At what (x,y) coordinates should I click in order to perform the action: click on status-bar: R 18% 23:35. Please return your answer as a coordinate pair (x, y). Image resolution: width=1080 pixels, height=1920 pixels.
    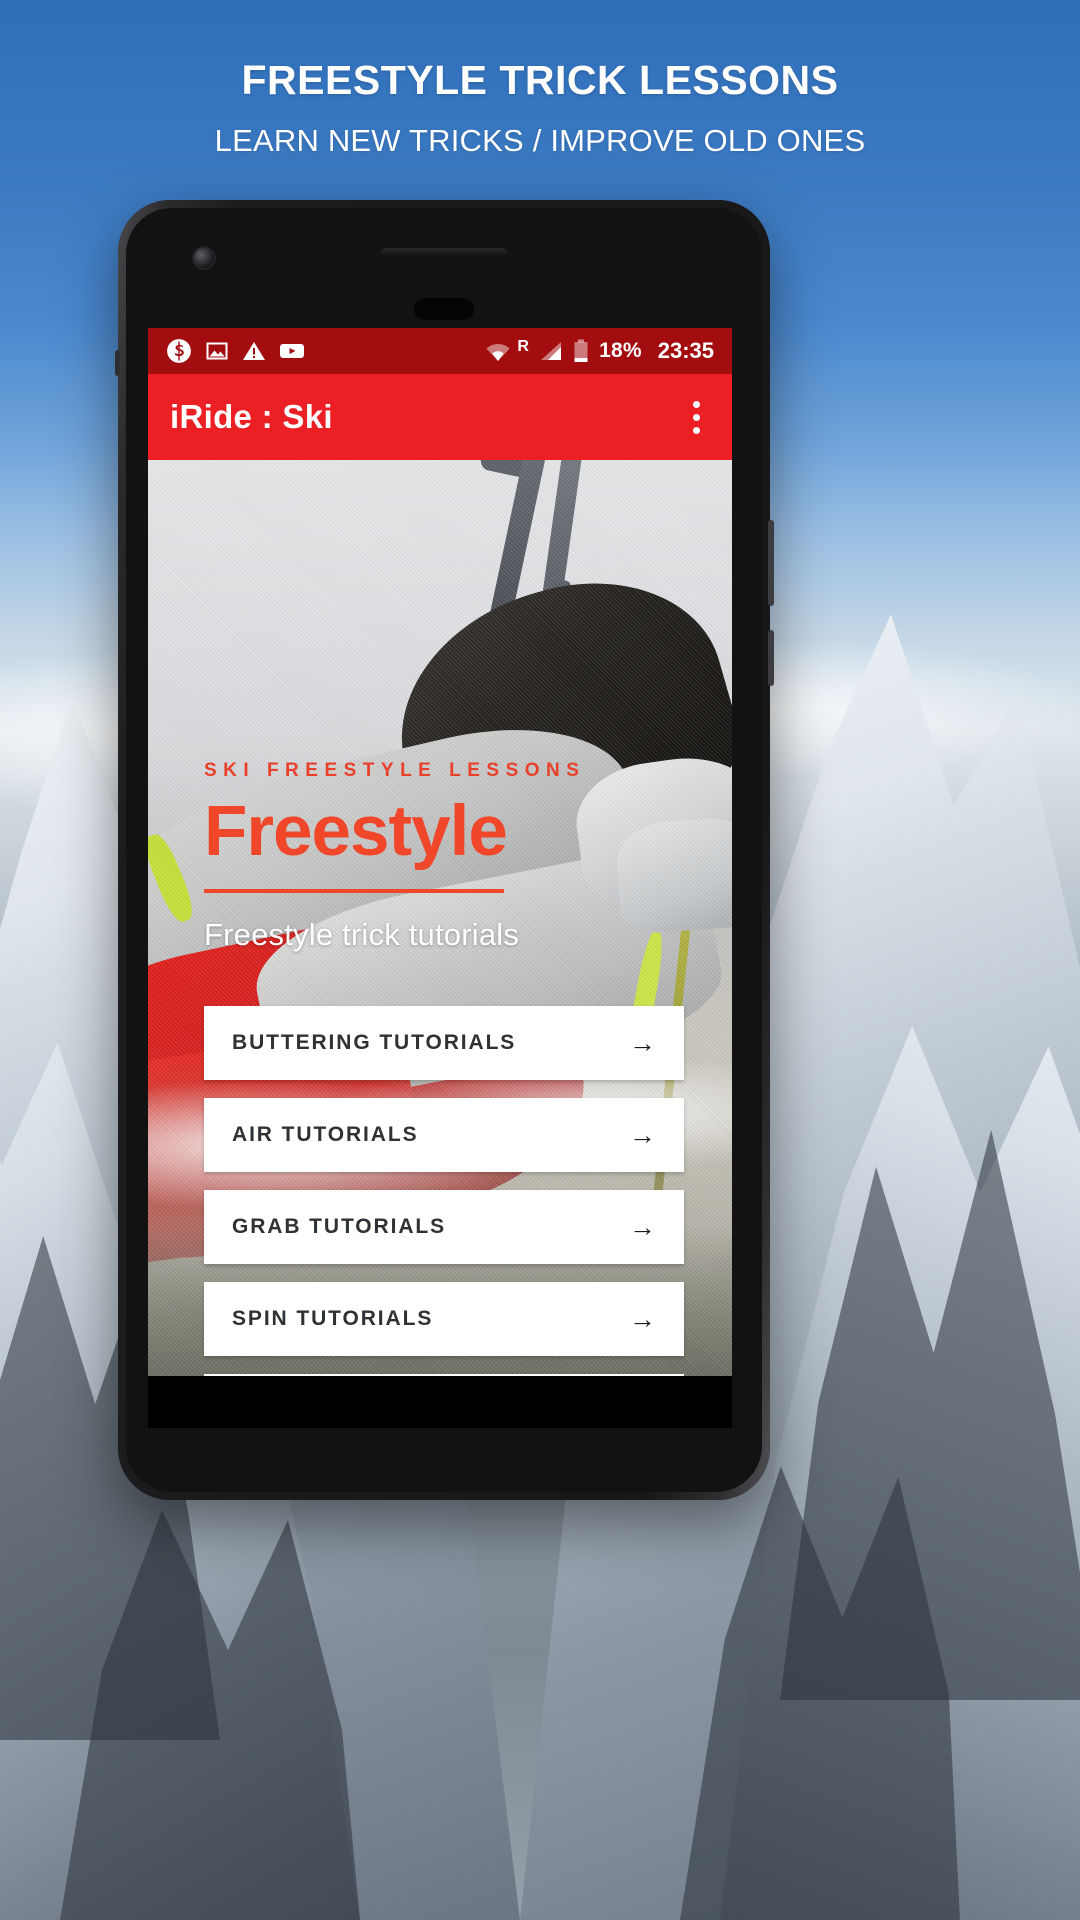
    Looking at the image, I should click on (440, 351).